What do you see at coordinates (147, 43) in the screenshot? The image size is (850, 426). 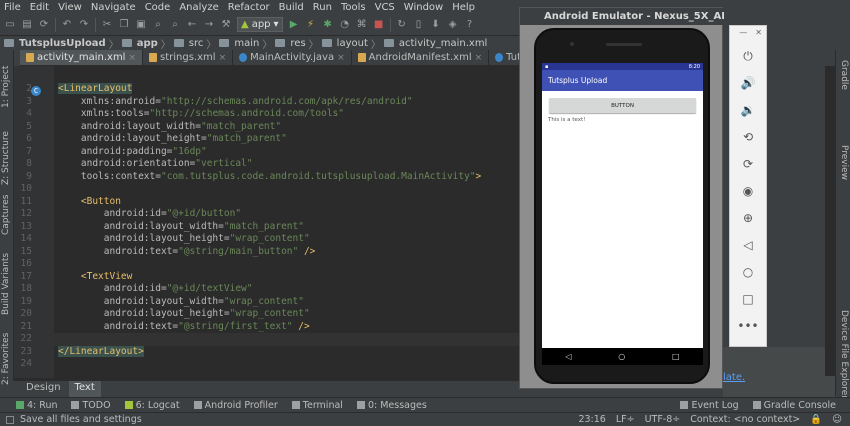 I see `breadcrumb-item: app` at bounding box center [147, 43].